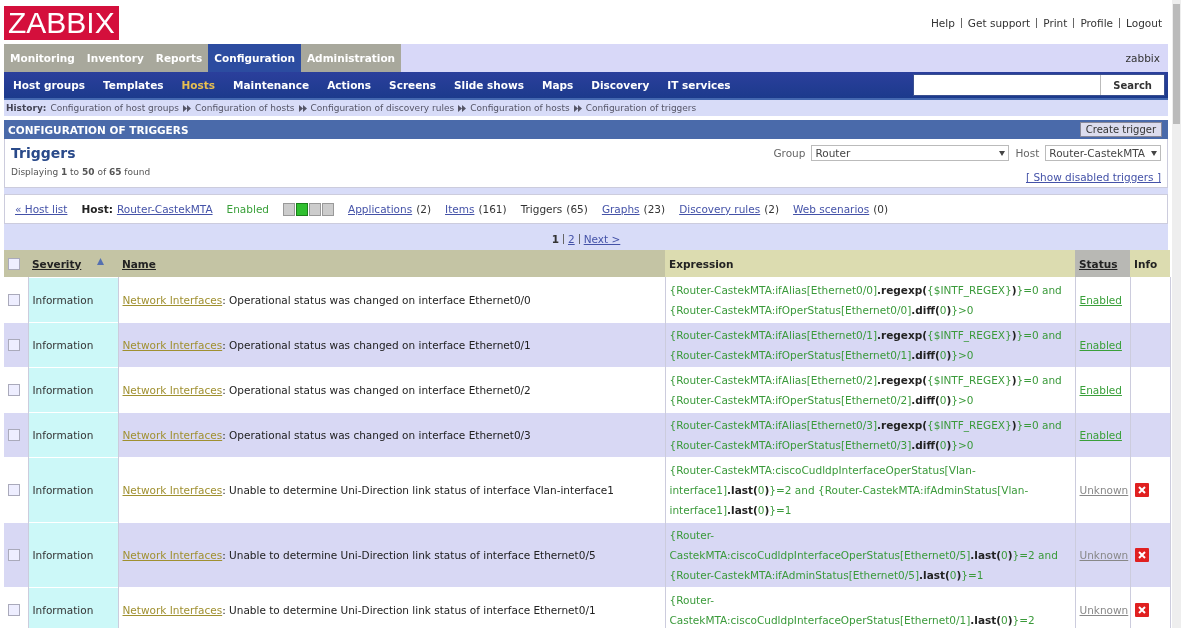 This screenshot has width=1181, height=628. Describe the element at coordinates (866, 300) in the screenshot. I see `trigger-expression: {Router-CastekMTA:ifAlias[Ethernet0/0].regexp({$INTF_REGEX})}=0 and {Router-CastekMTA:ifOperStatus[Ethernet0/0].diff(0)}>0` at that location.